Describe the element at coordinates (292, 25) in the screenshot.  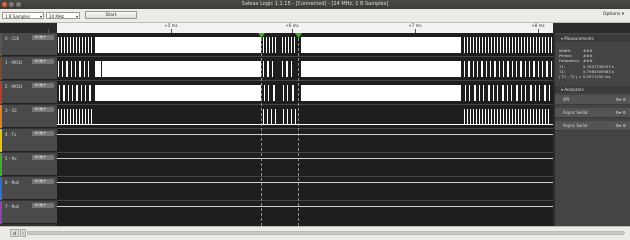
I see `ruler-tick: +6 ms` at that location.